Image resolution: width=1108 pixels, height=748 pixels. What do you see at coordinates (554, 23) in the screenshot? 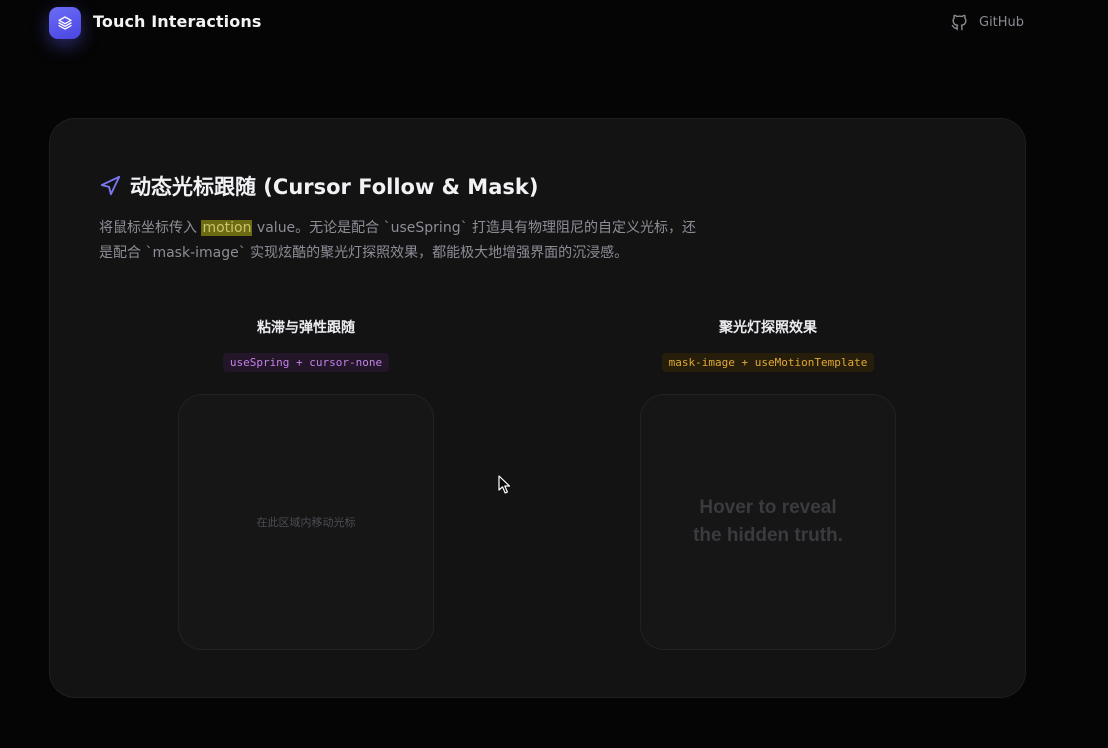
I see `top-bar: Touch Interactions GitHub` at bounding box center [554, 23].